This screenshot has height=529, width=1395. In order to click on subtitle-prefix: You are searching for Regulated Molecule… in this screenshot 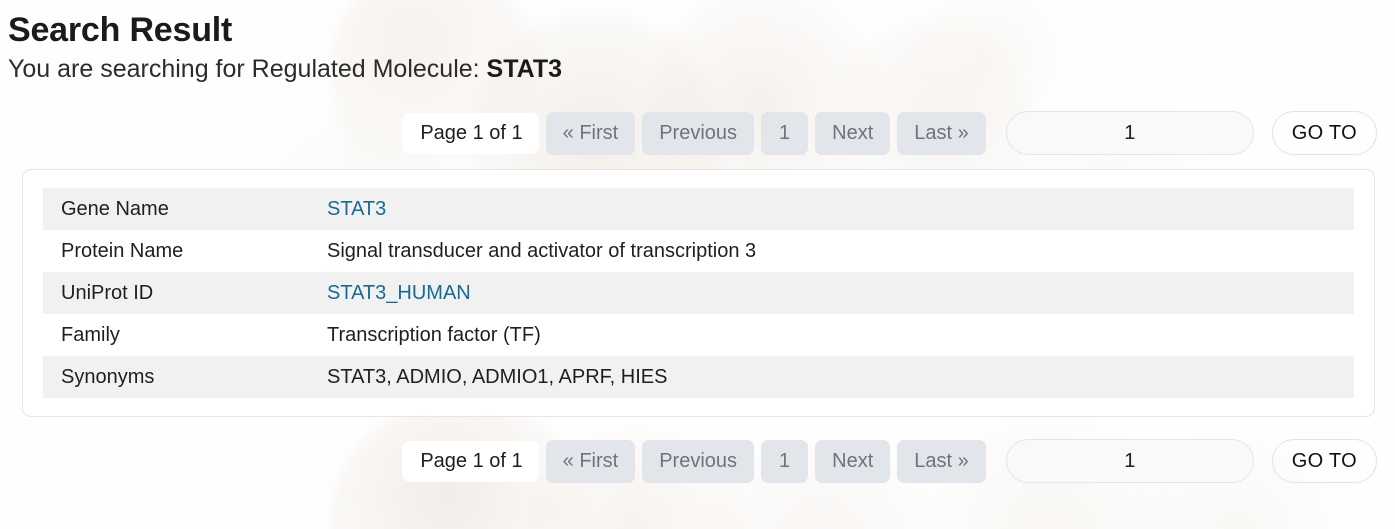, I will do `click(247, 69)`.